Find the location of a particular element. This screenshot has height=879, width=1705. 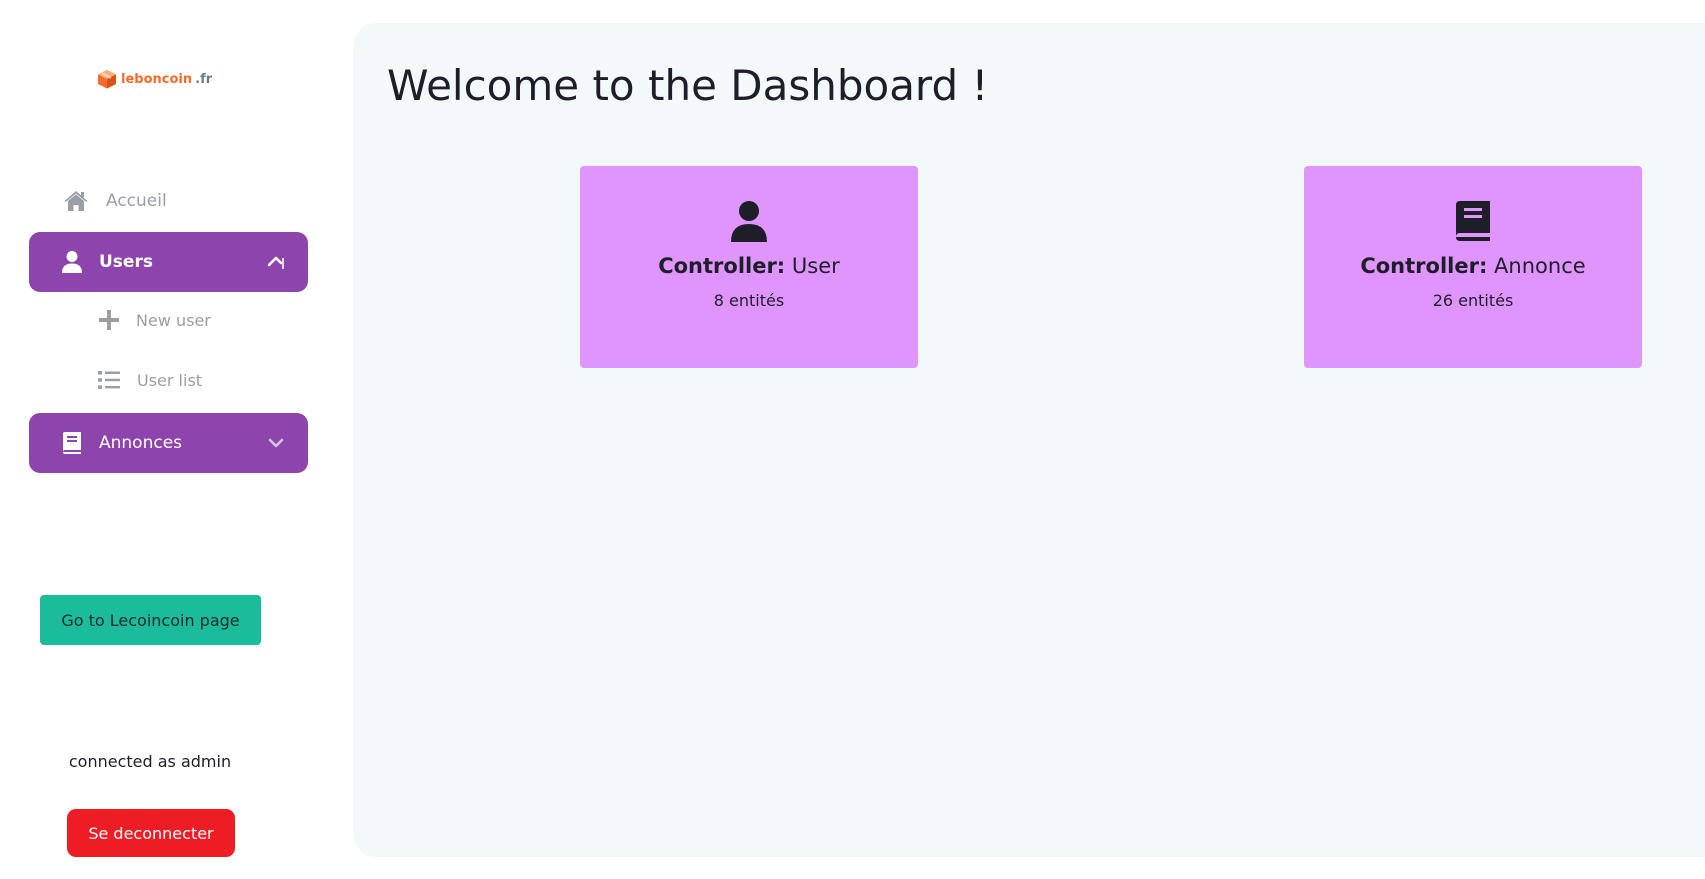

sidebar-item-users: Users is located at coordinates (168, 262).